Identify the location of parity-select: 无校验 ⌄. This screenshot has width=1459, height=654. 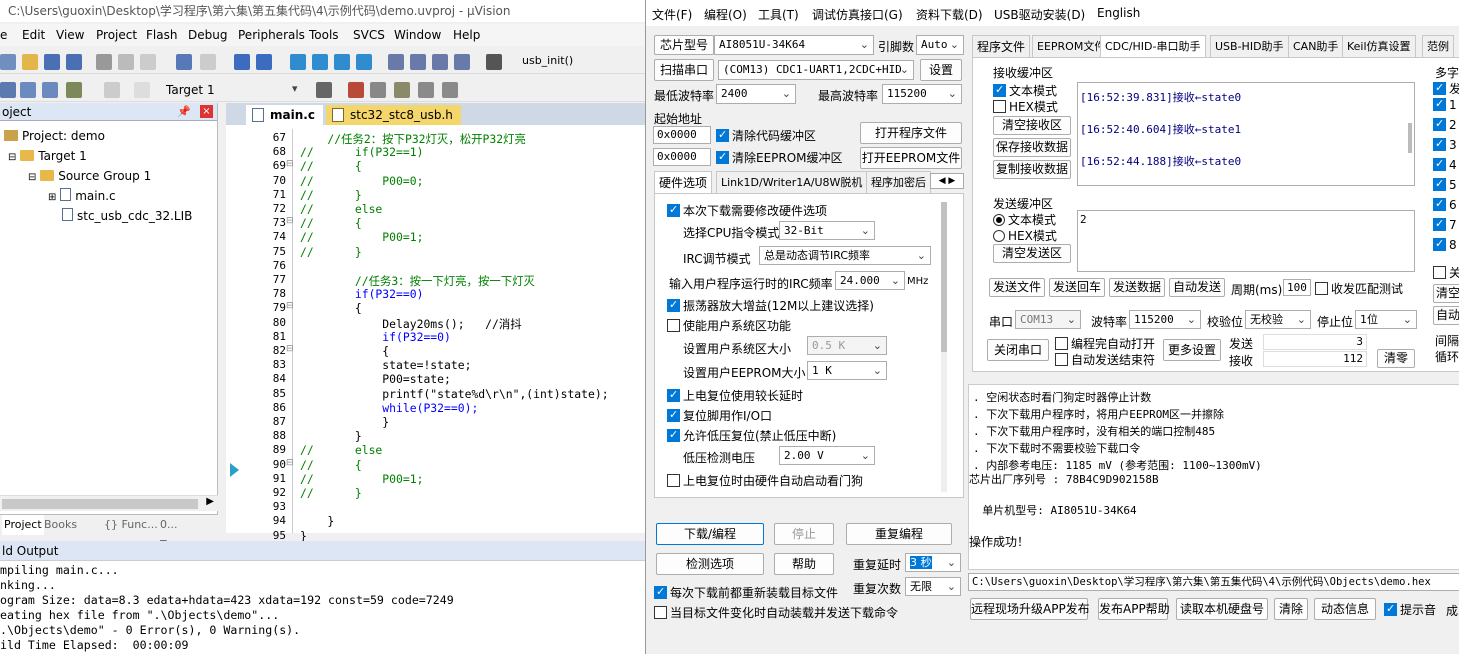
(1278, 319).